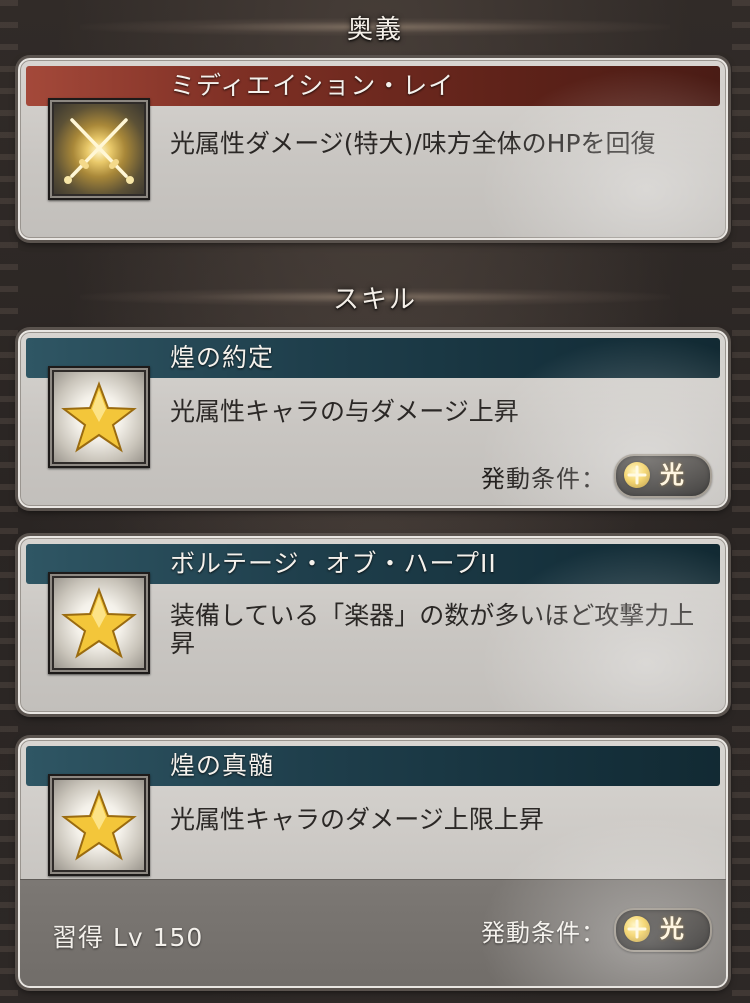 Image resolution: width=750 pixels, height=1003 pixels. What do you see at coordinates (374, 29) in the screenshot?
I see `ougi-section-title: 奥義` at bounding box center [374, 29].